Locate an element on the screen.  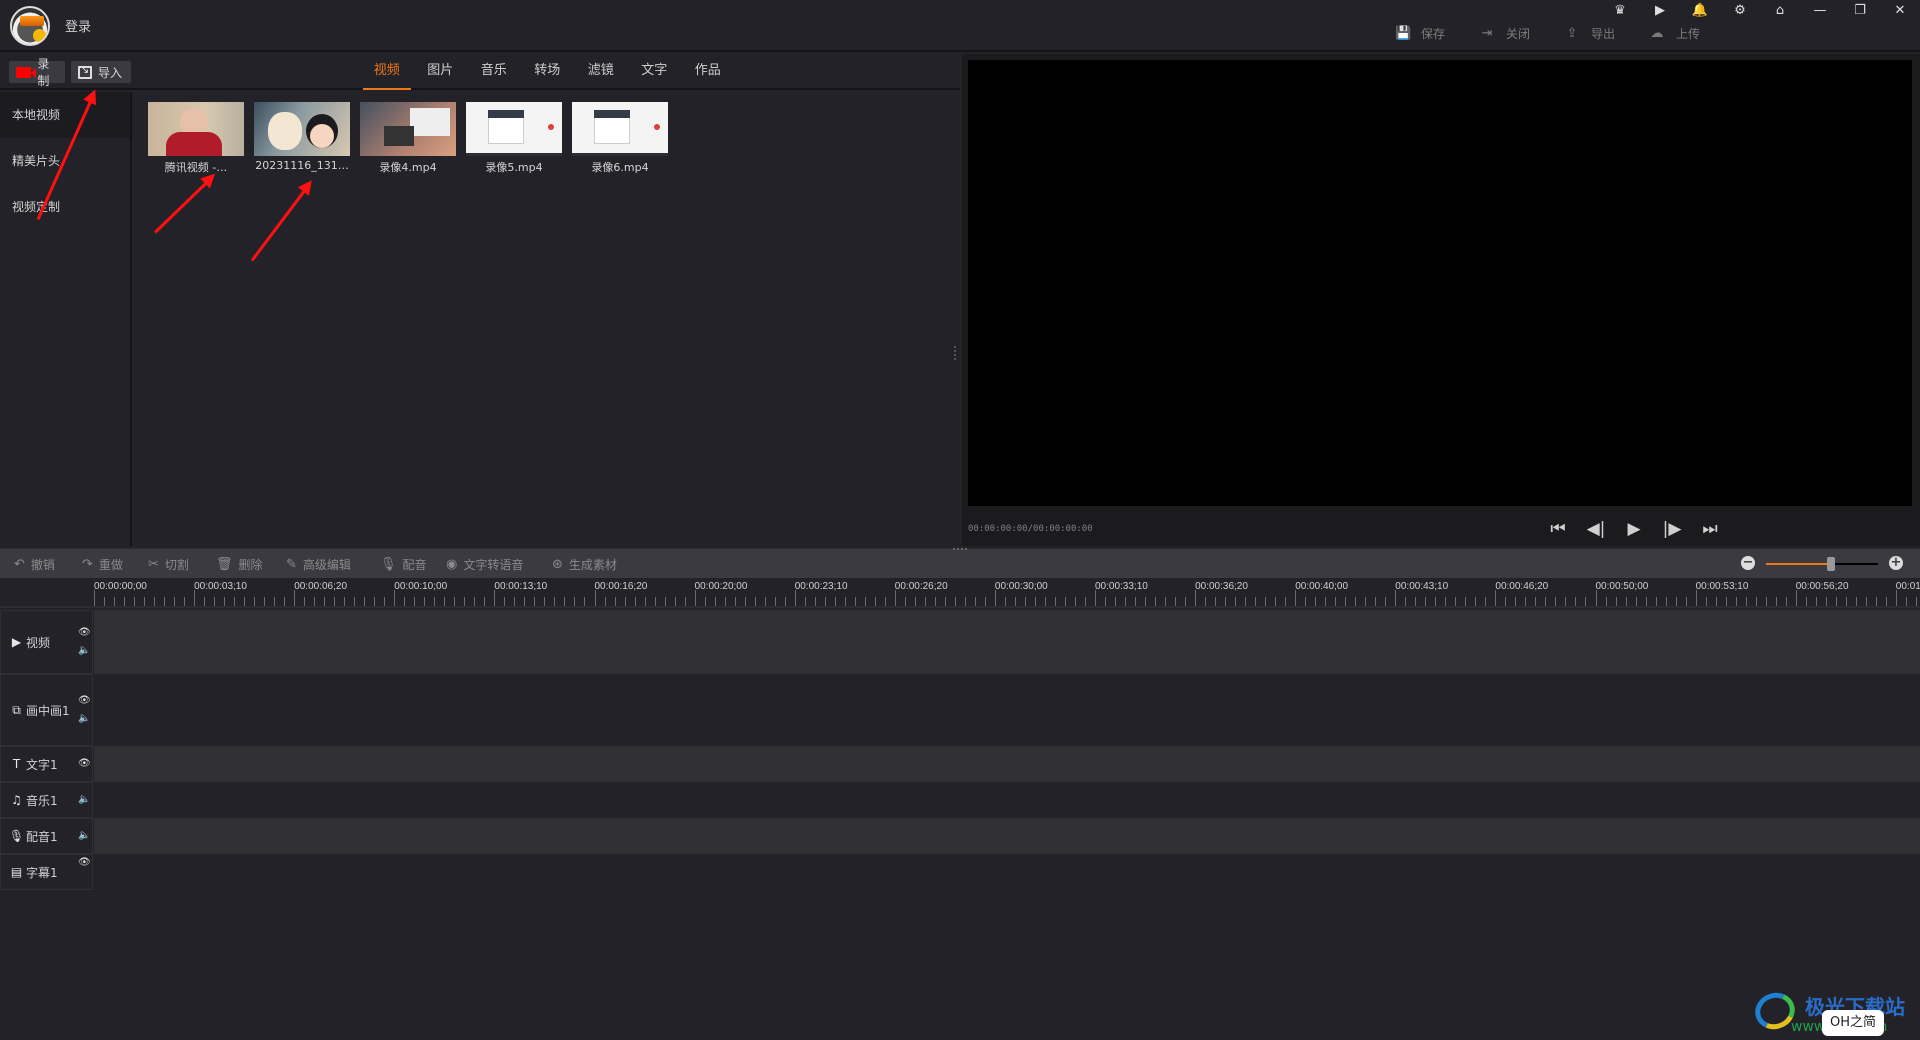
track-header-subtitle: ▤ 字幕1 👁 is located at coordinates (46, 872).